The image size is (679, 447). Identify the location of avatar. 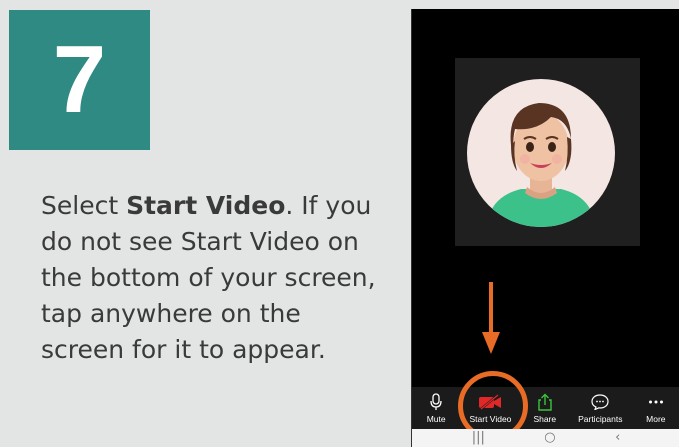
(541, 153).